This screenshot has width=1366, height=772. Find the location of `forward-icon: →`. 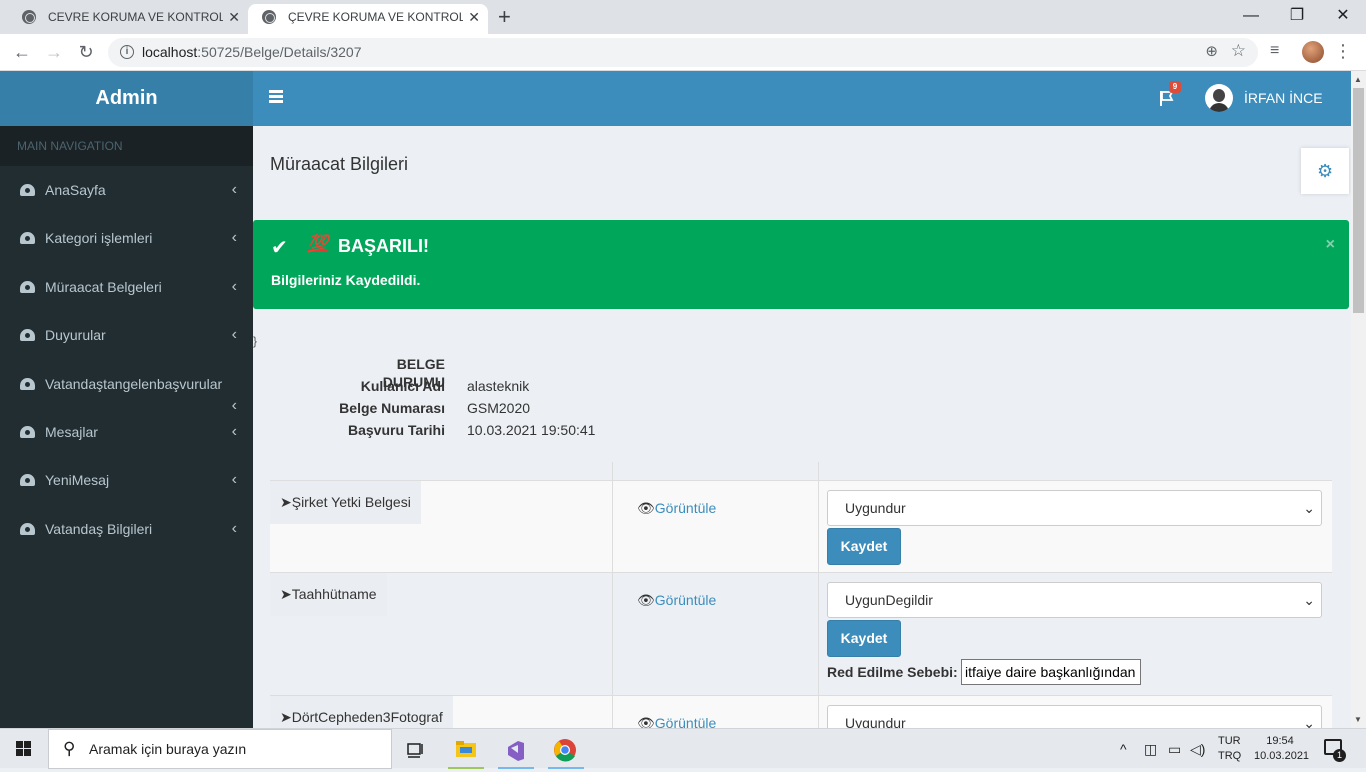

forward-icon: → is located at coordinates (54, 52).